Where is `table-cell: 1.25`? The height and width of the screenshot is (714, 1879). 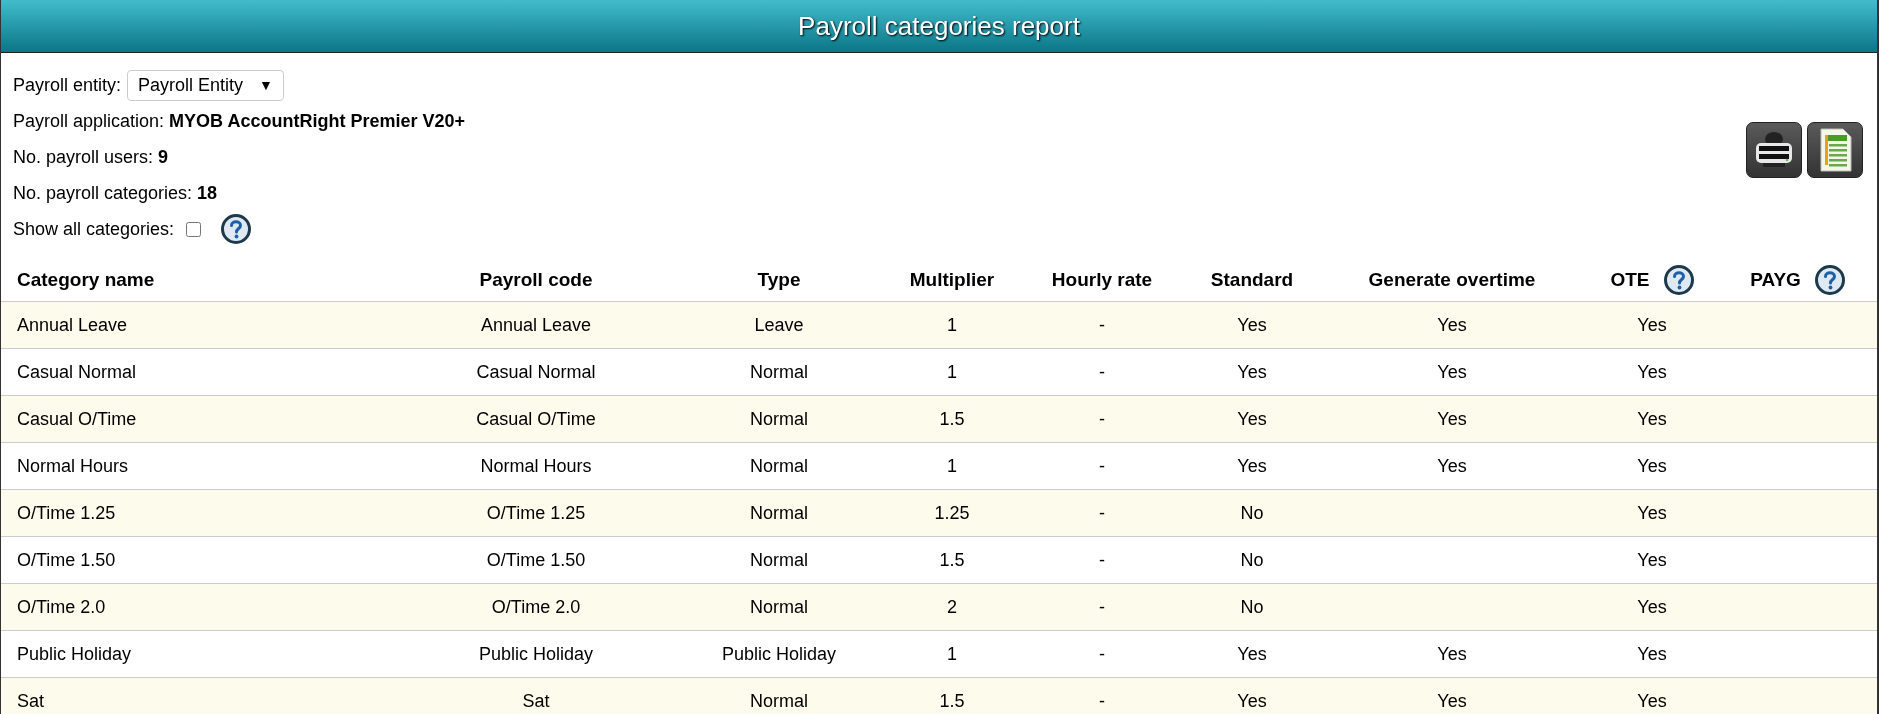
table-cell: 1.25 is located at coordinates (952, 512).